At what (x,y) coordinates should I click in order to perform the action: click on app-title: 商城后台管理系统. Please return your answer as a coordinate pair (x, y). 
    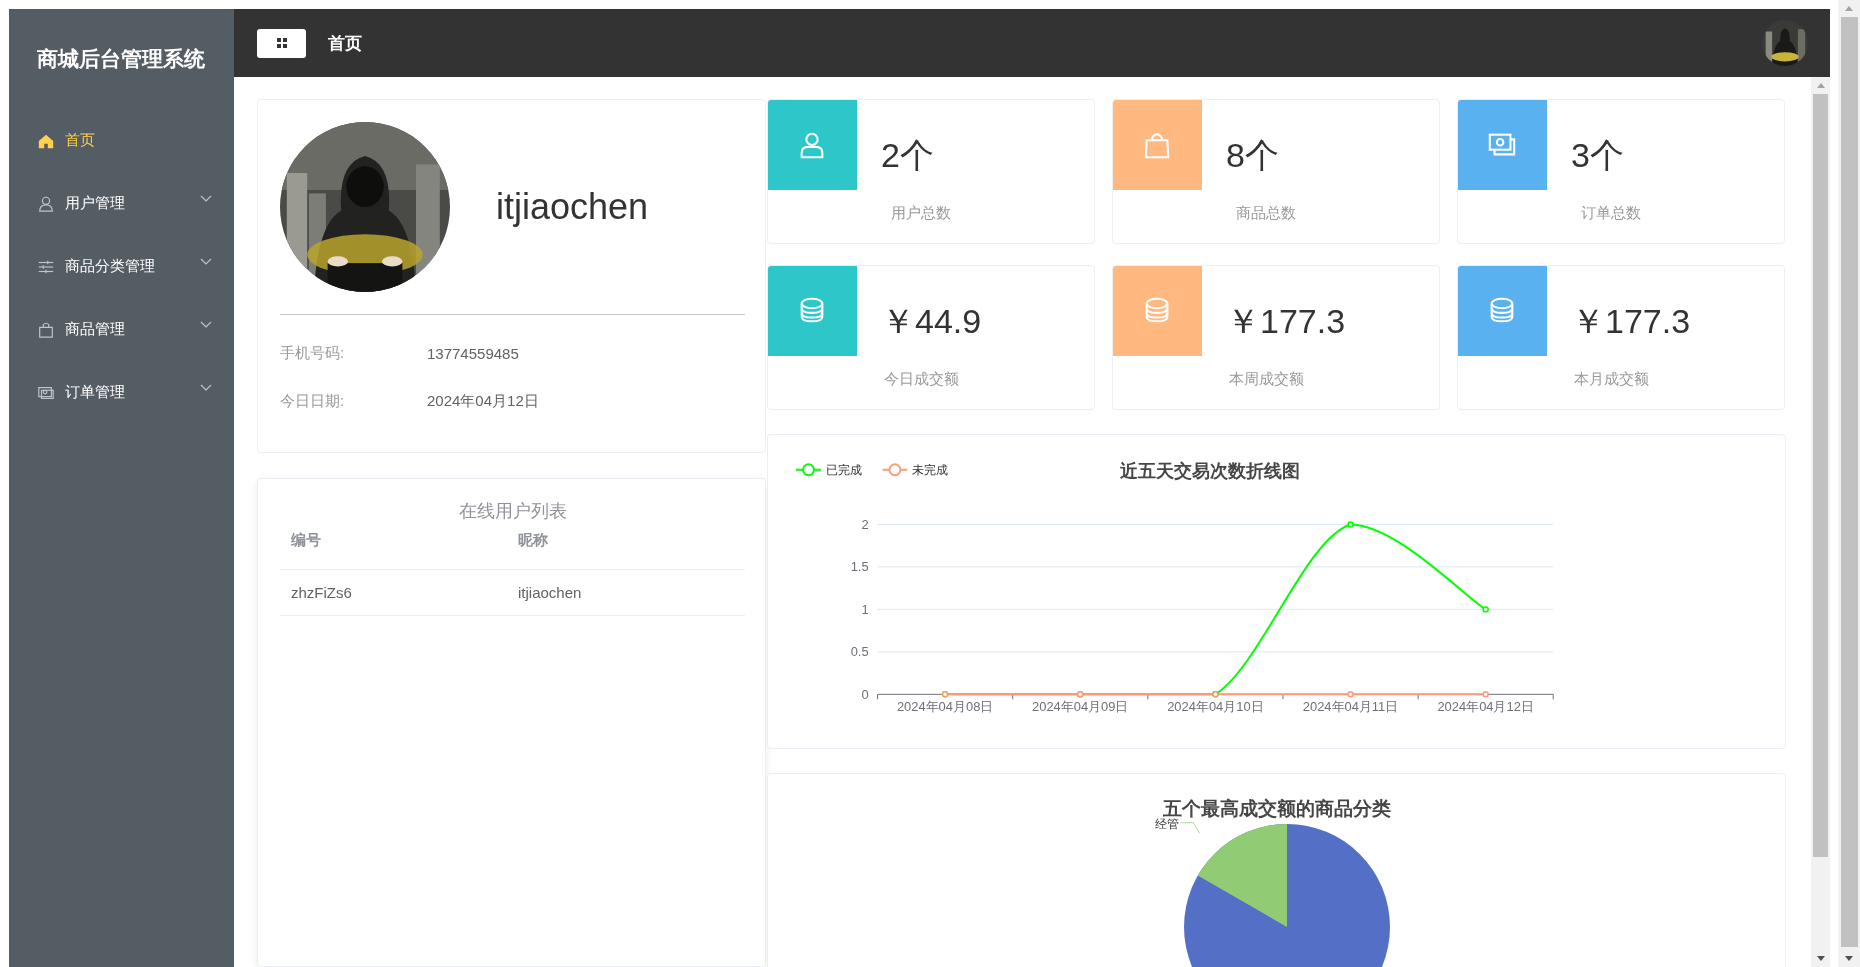
    Looking at the image, I should click on (121, 59).